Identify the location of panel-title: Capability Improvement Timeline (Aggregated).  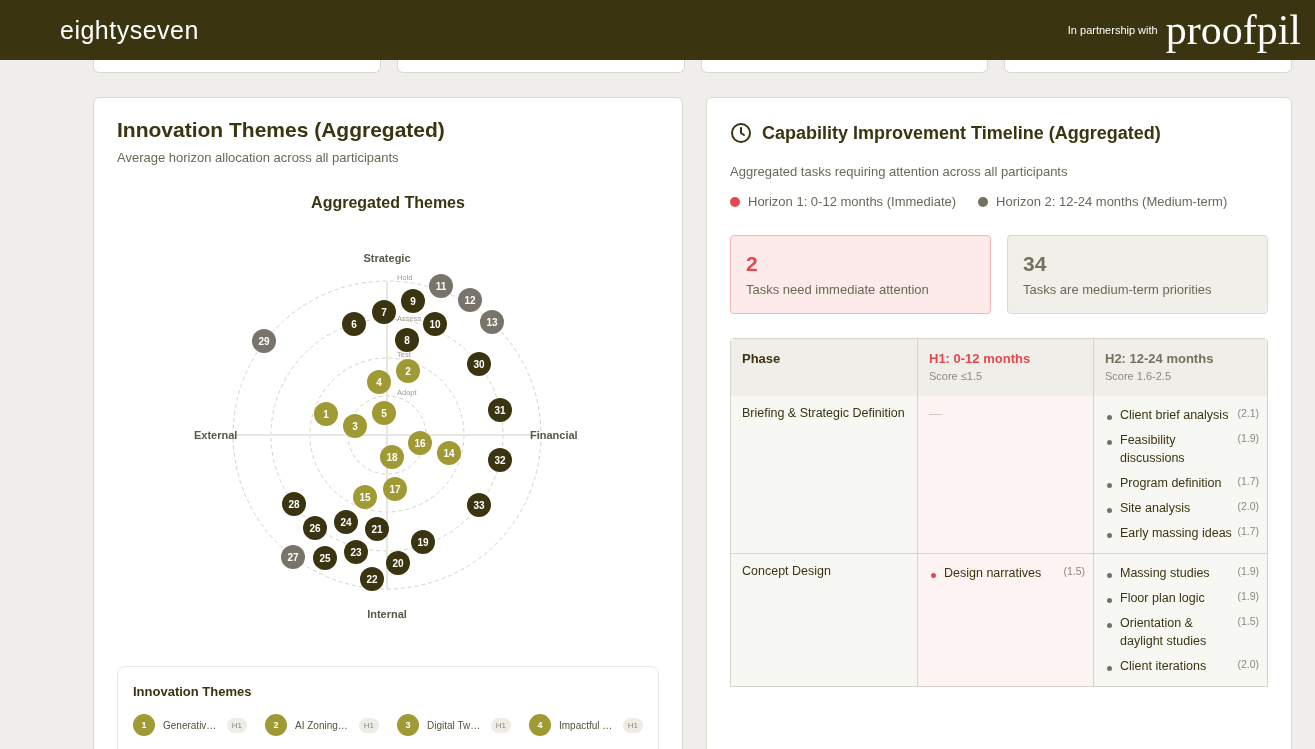
(961, 133).